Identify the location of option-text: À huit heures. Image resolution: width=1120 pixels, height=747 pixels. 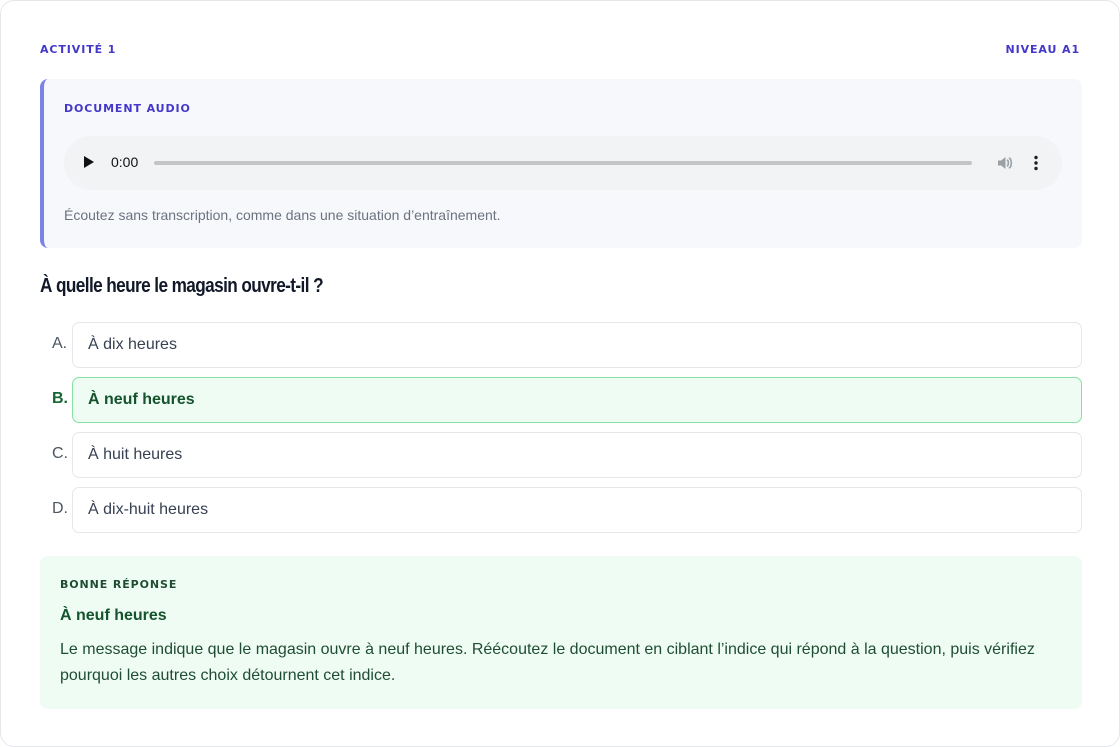
(135, 454).